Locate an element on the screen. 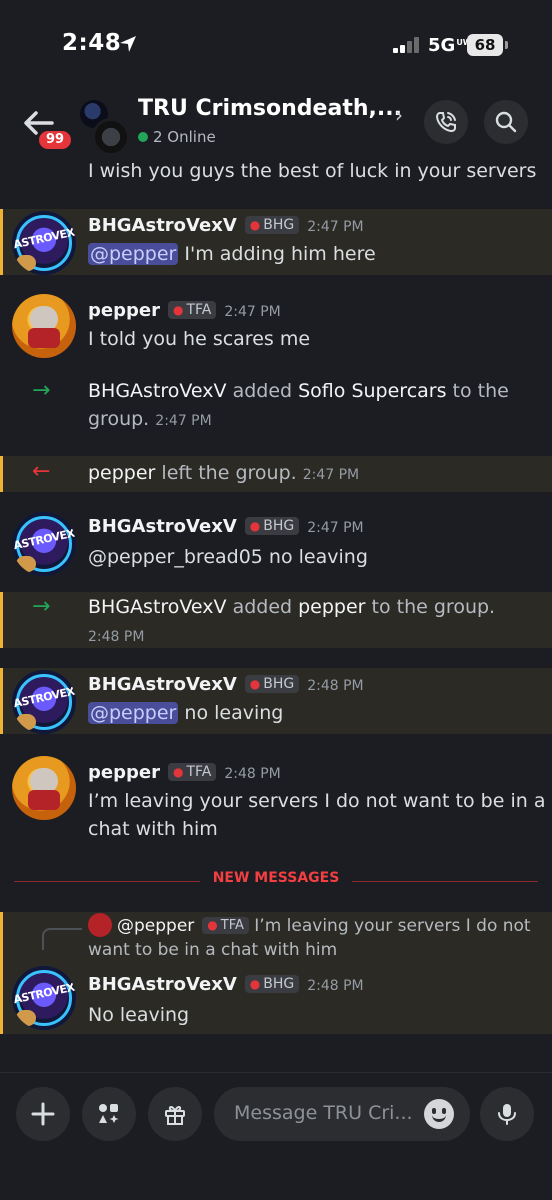 The height and width of the screenshot is (1200, 552). gift-button is located at coordinates (175, 1114).